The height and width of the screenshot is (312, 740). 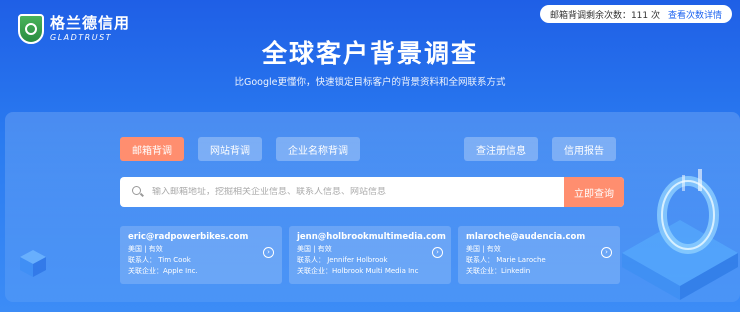 I want to click on registration-info-button: 查注册信息, so click(x=501, y=149).